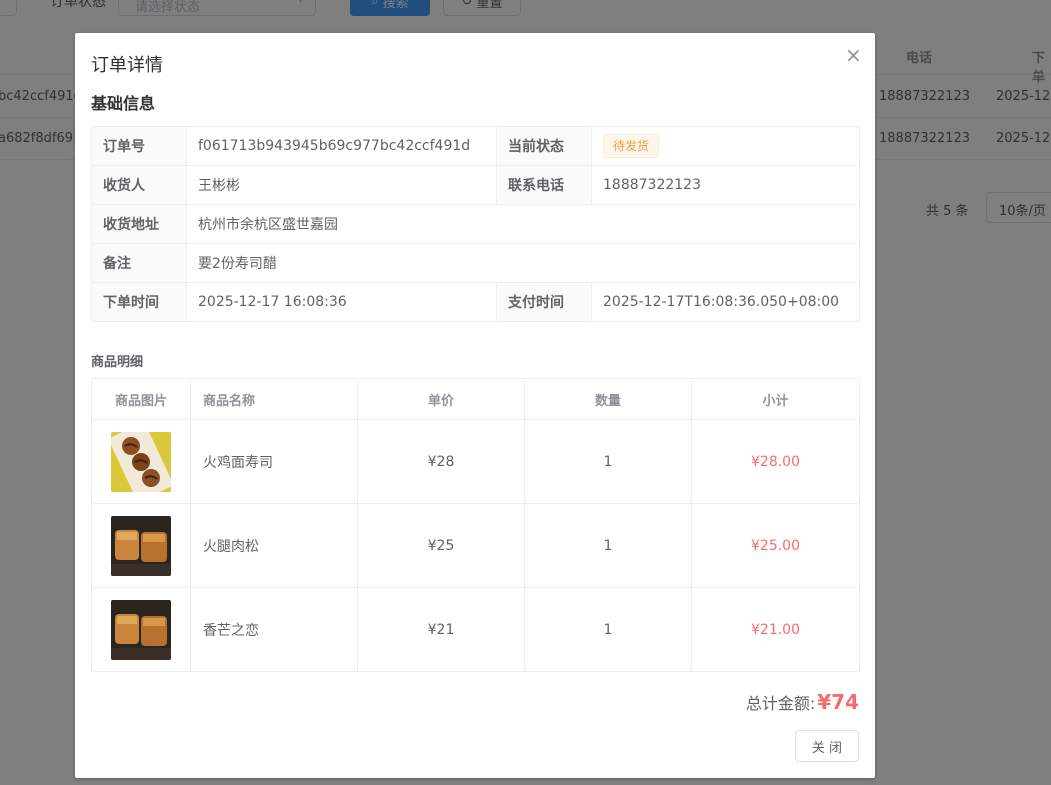  I want to click on status-label: 当前状态, so click(544, 146).